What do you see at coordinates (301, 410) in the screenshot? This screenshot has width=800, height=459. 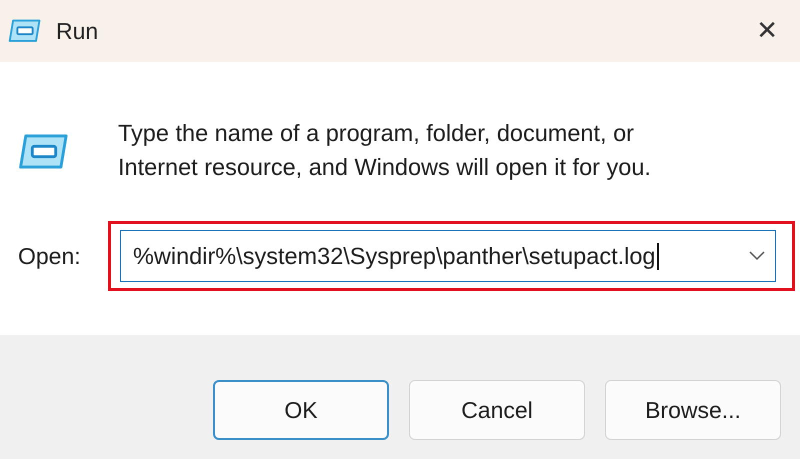 I see `dialog-button: OK` at bounding box center [301, 410].